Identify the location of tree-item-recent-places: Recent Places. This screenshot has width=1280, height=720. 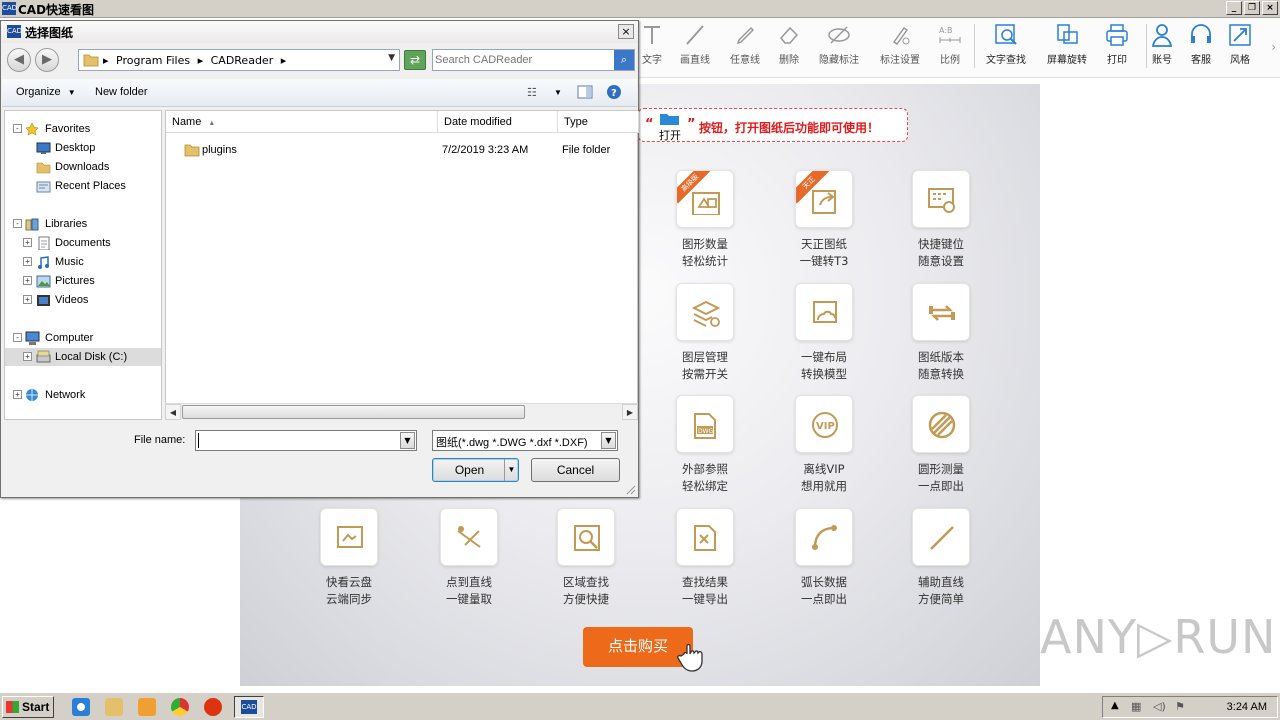
(83, 186).